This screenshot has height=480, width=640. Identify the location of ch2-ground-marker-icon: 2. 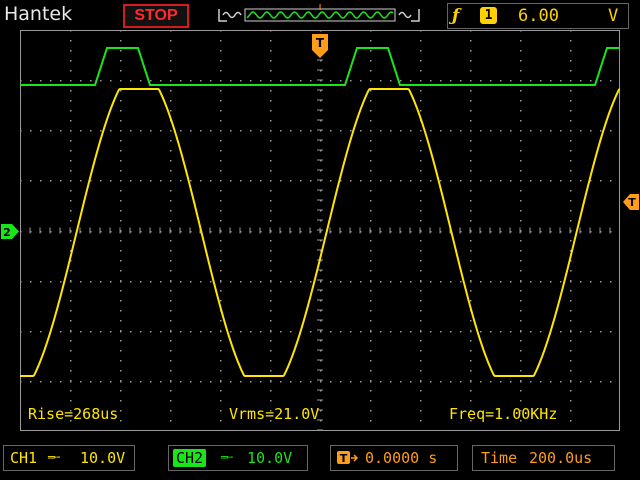
(10, 231).